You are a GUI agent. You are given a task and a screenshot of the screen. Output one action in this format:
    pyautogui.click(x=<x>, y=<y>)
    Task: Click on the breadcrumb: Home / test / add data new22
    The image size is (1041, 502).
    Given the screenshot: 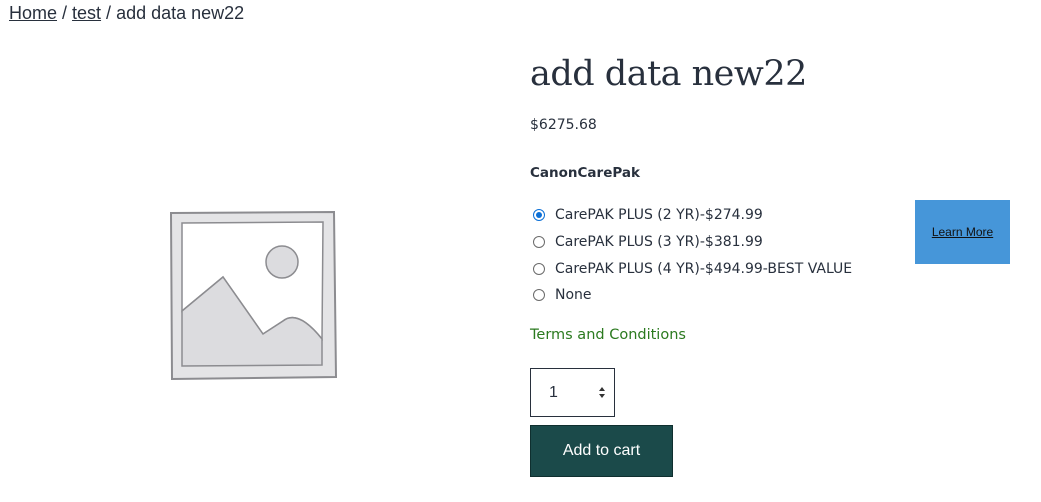 What is the action you would take?
    pyautogui.click(x=126, y=13)
    